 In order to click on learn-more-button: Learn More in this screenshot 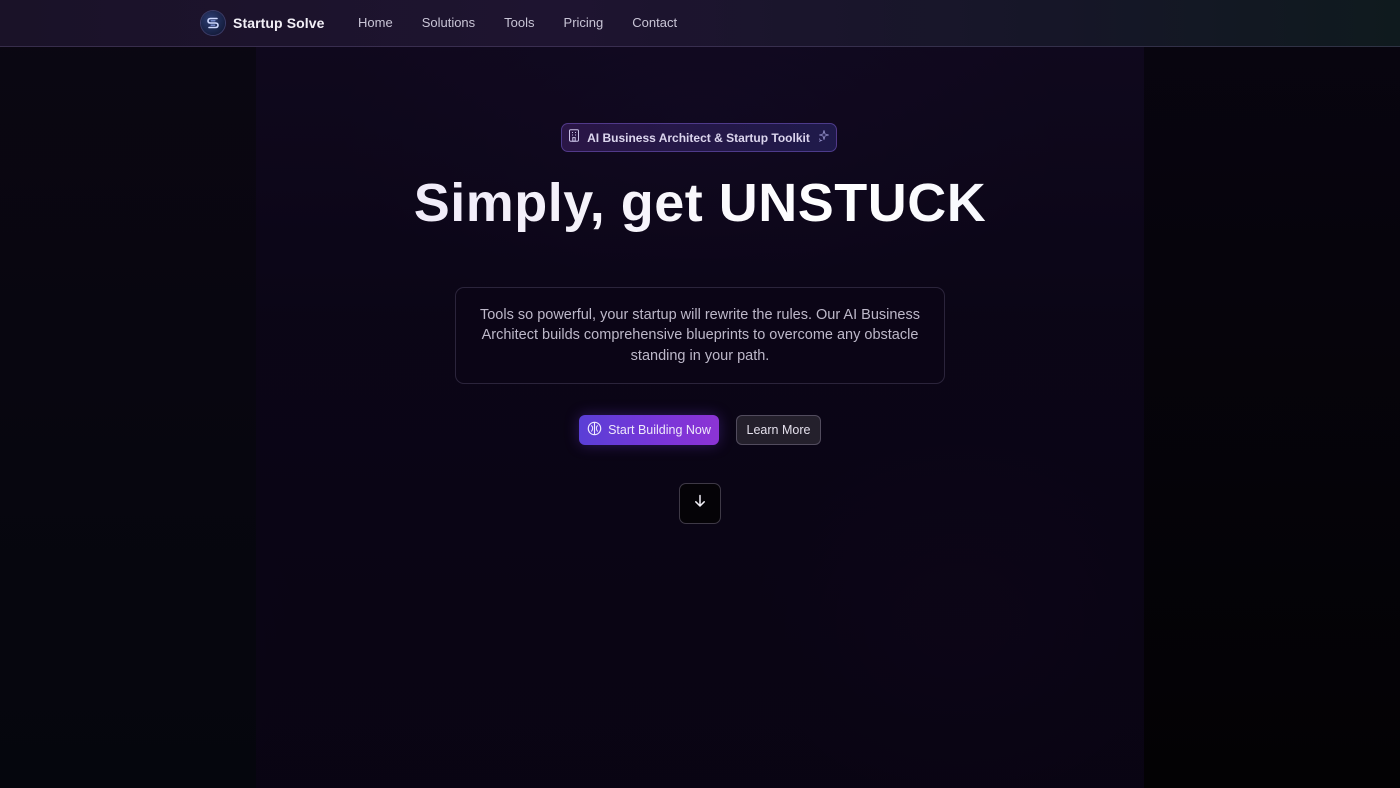, I will do `click(778, 430)`.